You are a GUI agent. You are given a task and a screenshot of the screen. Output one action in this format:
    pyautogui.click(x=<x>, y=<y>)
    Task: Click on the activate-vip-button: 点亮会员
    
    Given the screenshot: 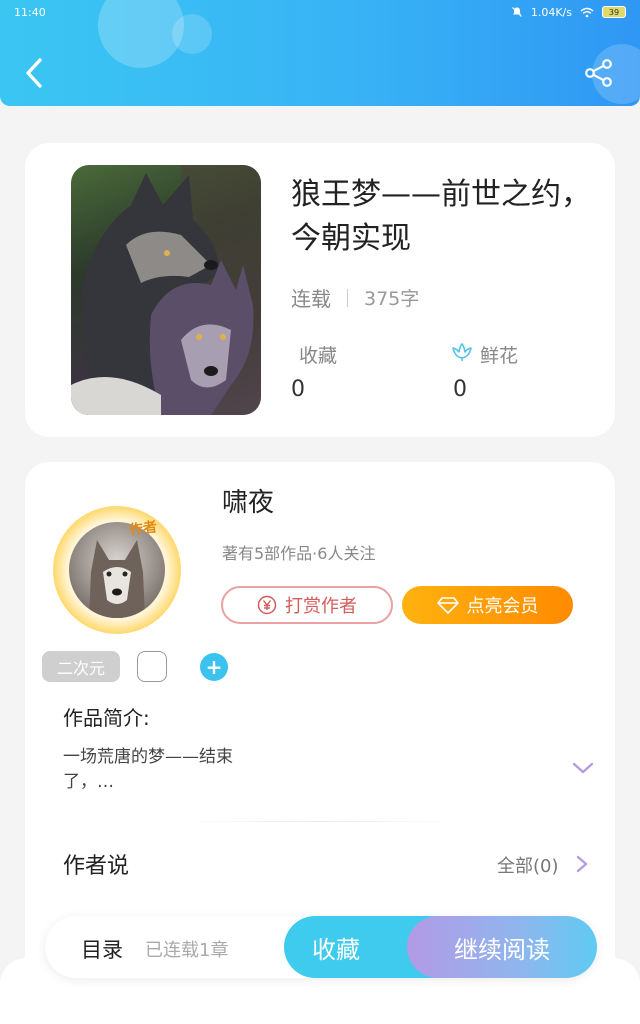 What is the action you would take?
    pyautogui.click(x=487, y=605)
    